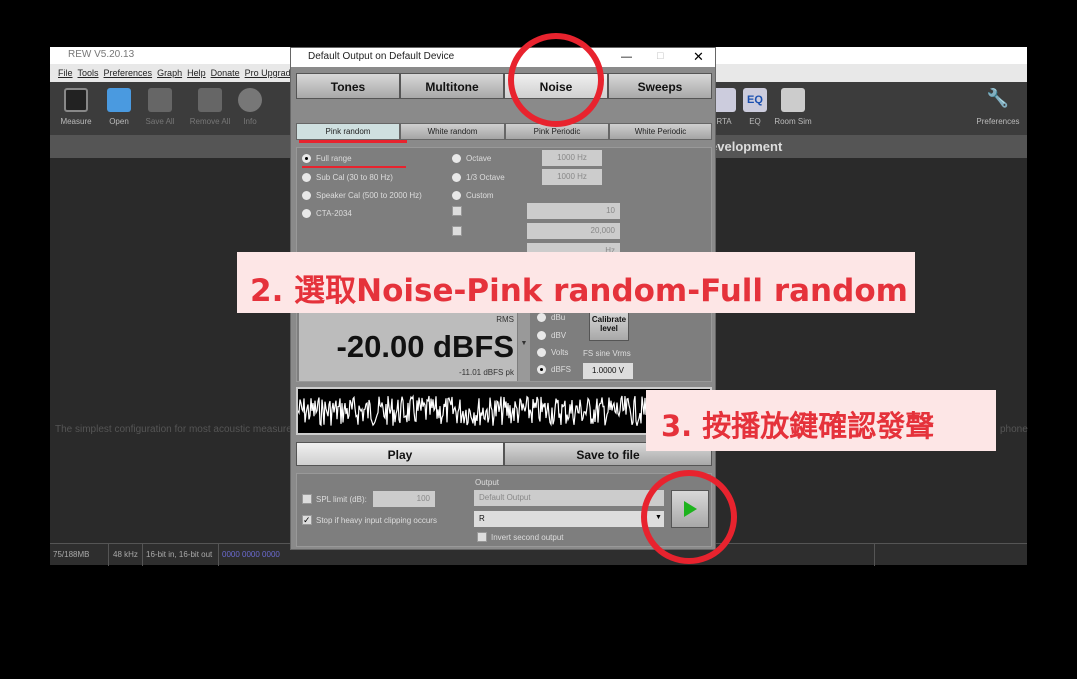 The height and width of the screenshot is (679, 1077). I want to click on subtab-pink-random: Pink random, so click(348, 131).